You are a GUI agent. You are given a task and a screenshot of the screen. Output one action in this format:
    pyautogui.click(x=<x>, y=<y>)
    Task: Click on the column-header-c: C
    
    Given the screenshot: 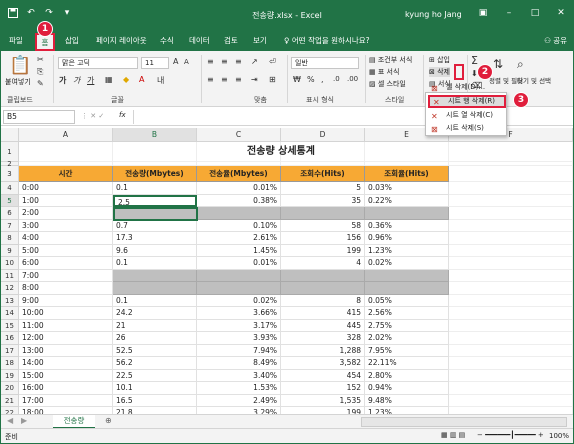 What is the action you would take?
    pyautogui.click(x=239, y=135)
    